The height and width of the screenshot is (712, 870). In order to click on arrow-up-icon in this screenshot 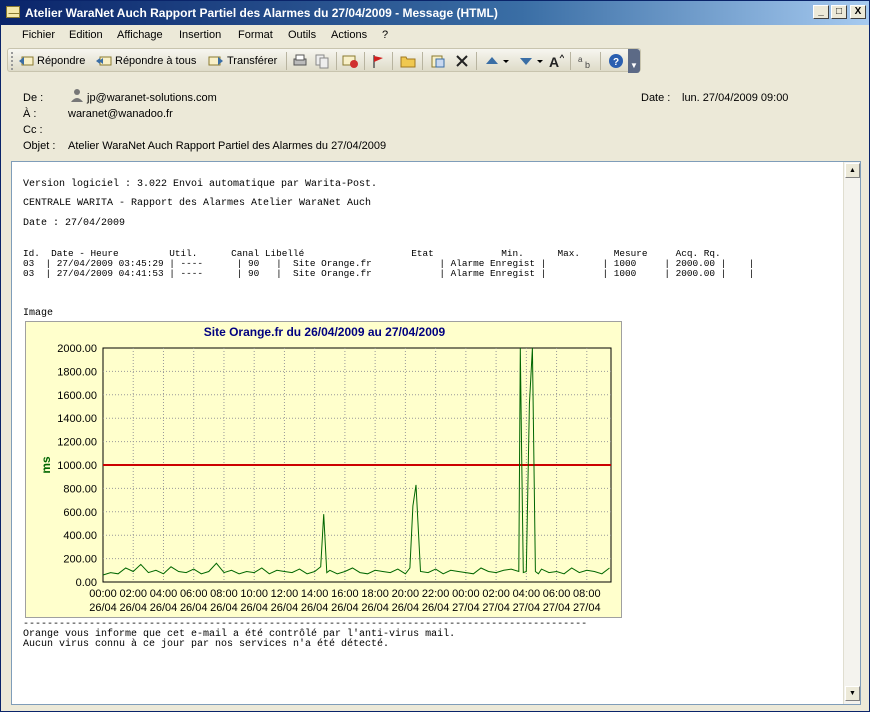, I will do `click(492, 60)`.